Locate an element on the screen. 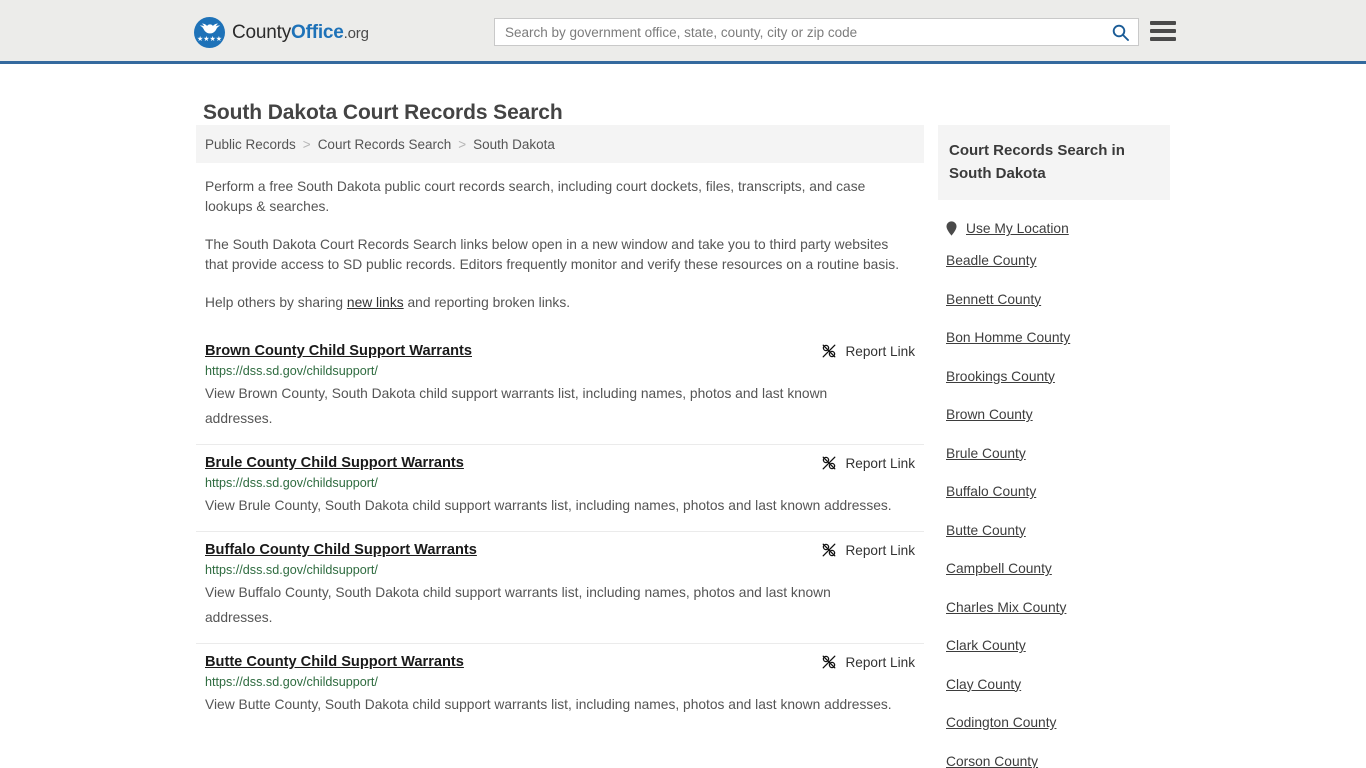 Image resolution: width=1366 pixels, height=768 pixels. intro-paragraph-3-prefix: Help others by sharing is located at coordinates (276, 302).